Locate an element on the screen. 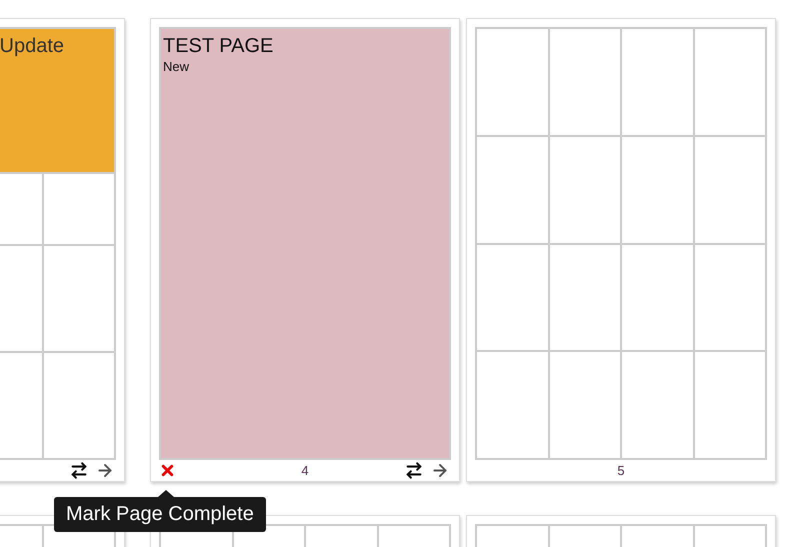 This screenshot has height=547, width=799. page-title: TEST PAGE is located at coordinates (218, 46).